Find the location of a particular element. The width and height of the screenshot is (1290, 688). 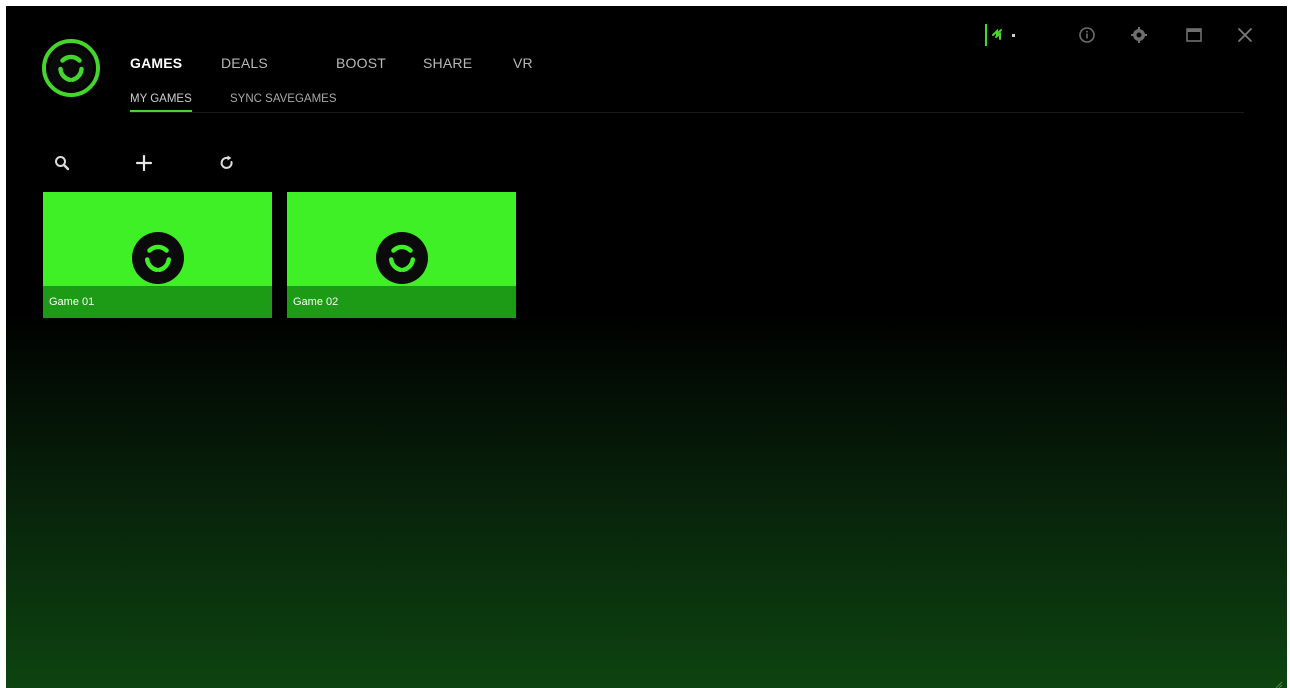

plus-icon is located at coordinates (144, 163).